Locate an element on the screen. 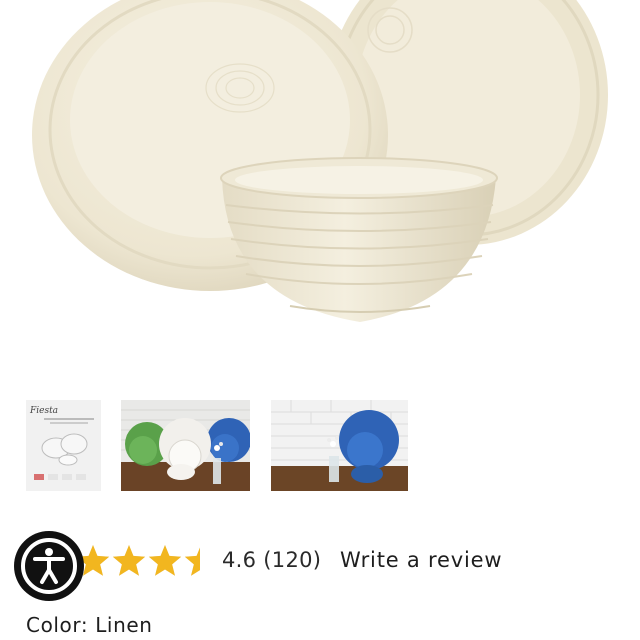 Image resolution: width=640 pixels, height=640 pixels. accessibility-button is located at coordinates (49, 566).